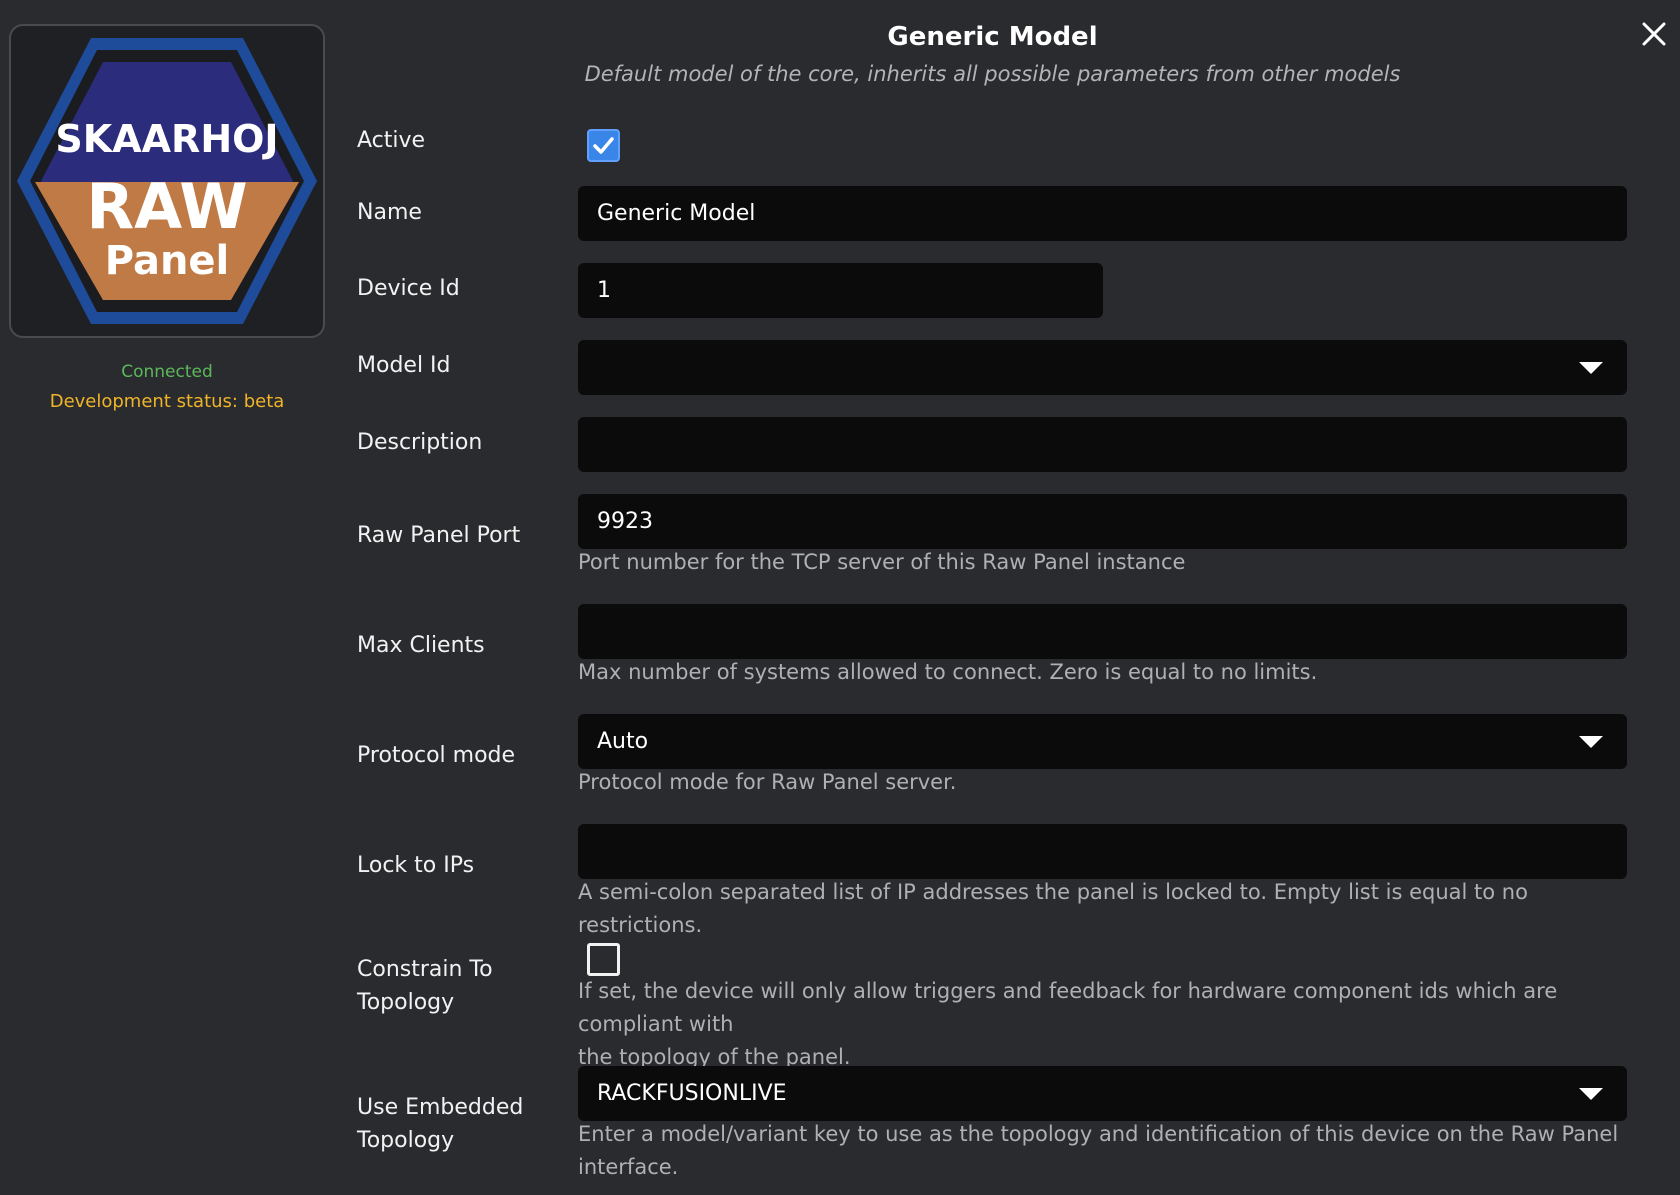 This screenshot has height=1195, width=1680. What do you see at coordinates (421, 645) in the screenshot?
I see `max-clients-label: Max Clients` at bounding box center [421, 645].